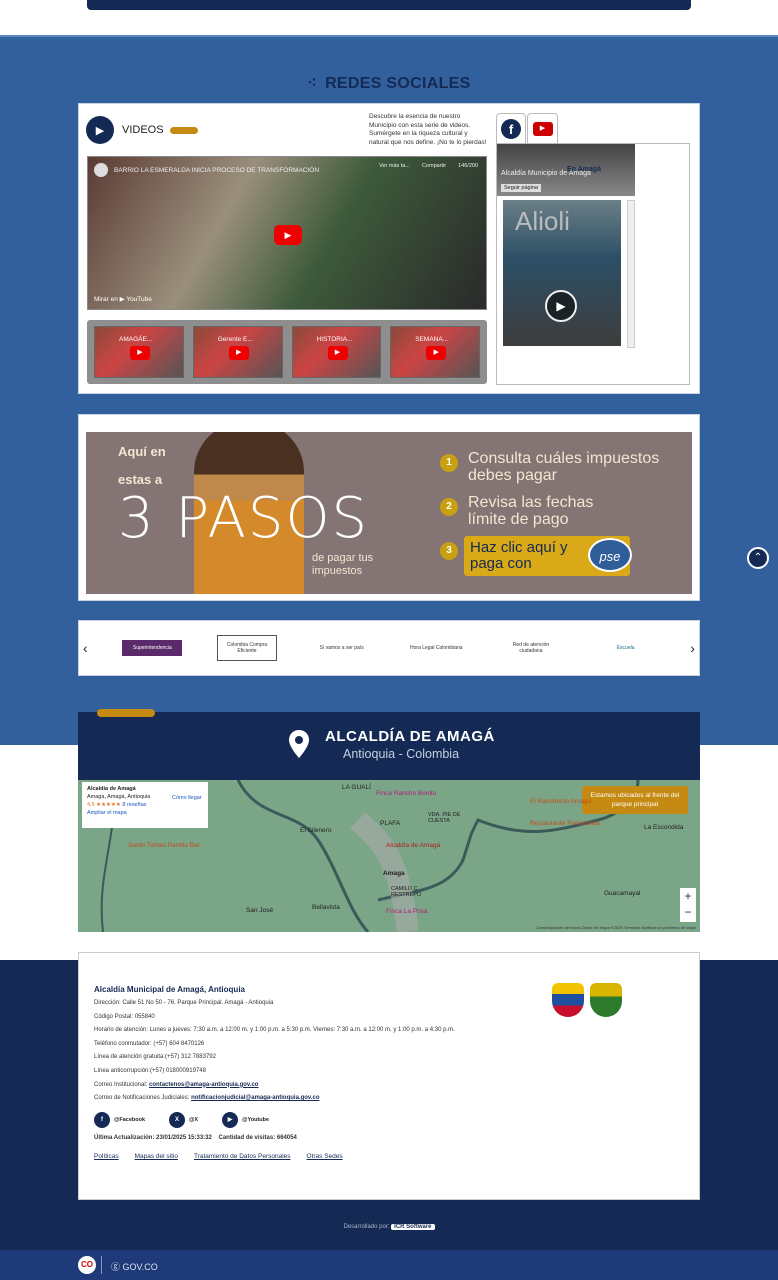 The height and width of the screenshot is (1280, 778). I want to click on partner-logo: Sí vamos a ser país, so click(342, 648).